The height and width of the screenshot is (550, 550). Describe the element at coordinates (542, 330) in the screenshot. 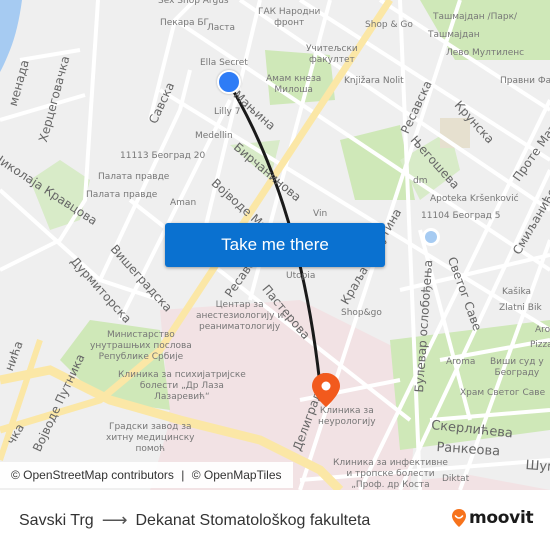

I see `poi-aroma-1: Aroma` at that location.